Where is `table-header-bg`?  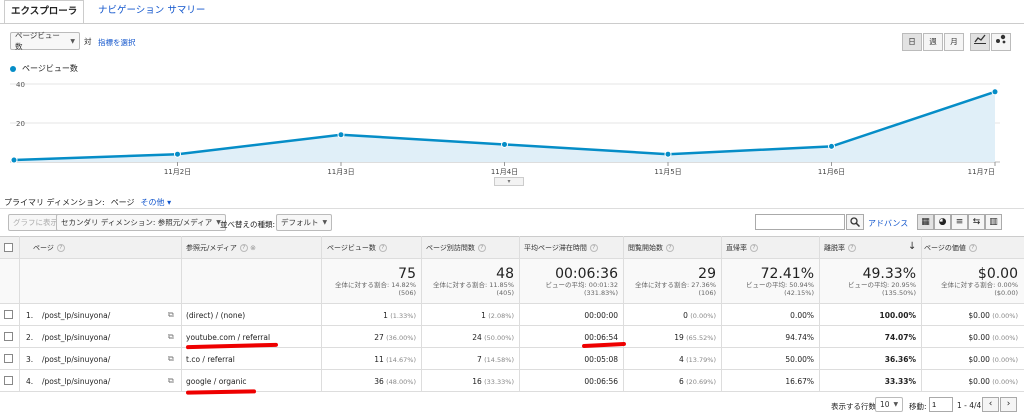 table-header-bg is located at coordinates (512, 247).